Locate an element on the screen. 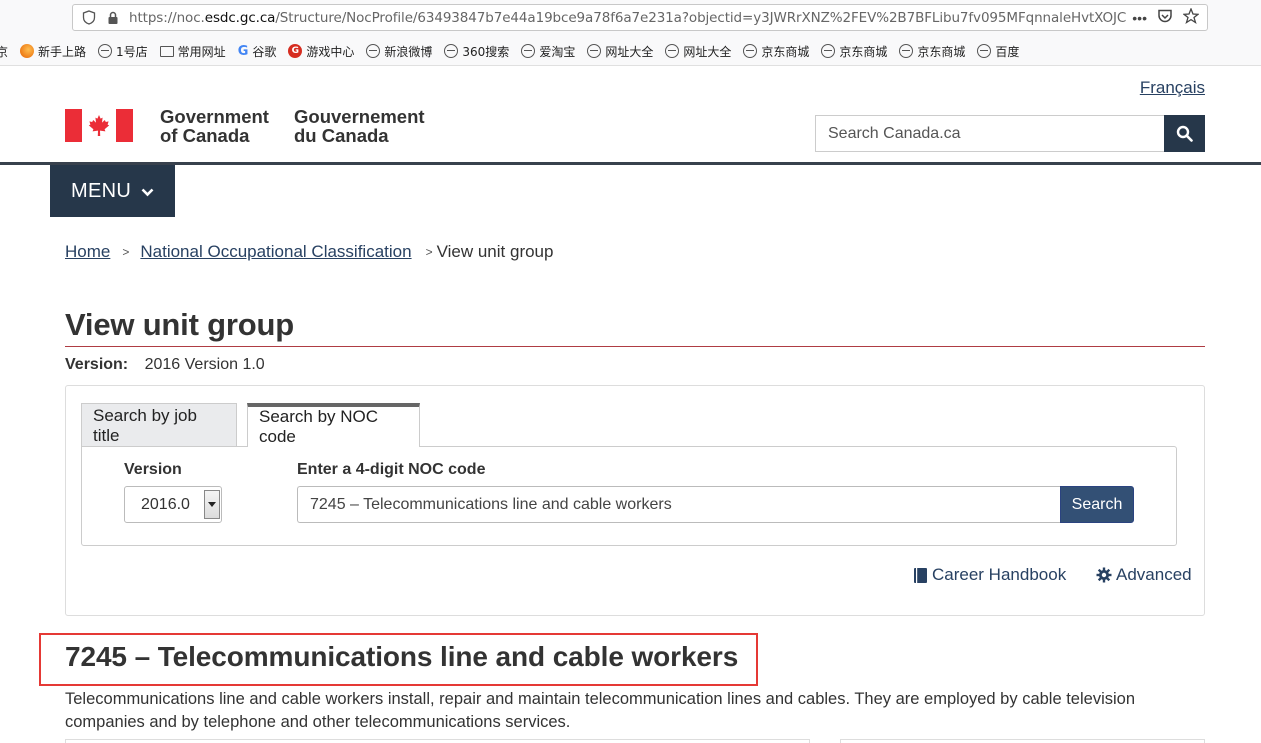 This screenshot has height=743, width=1261. career-handbook-link: Career Handbook is located at coordinates (989, 575).